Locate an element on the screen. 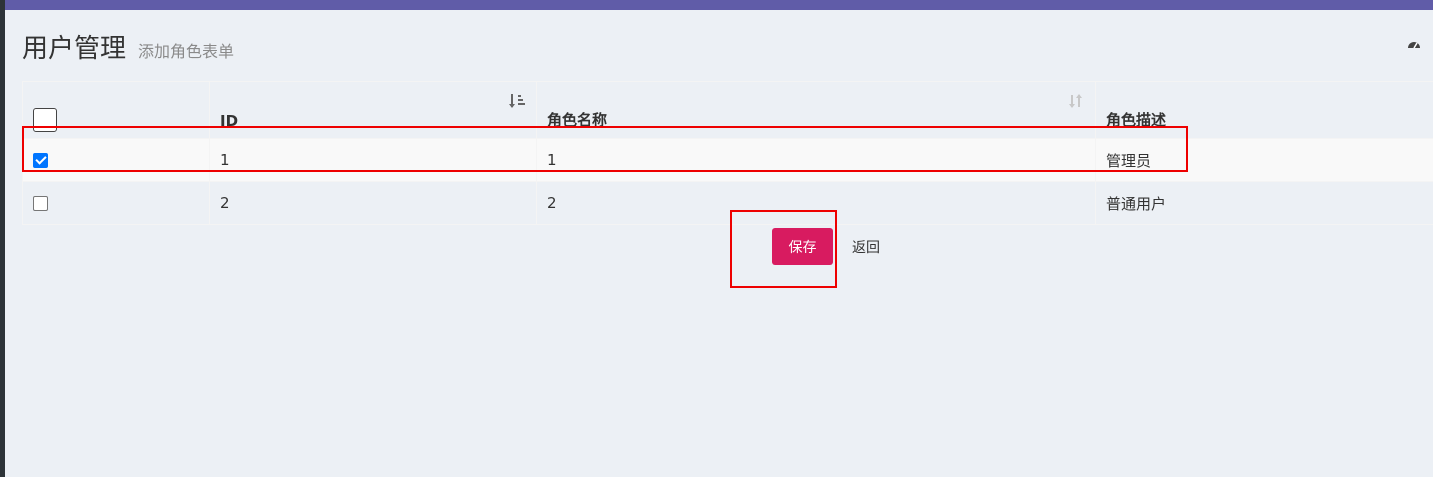 The height and width of the screenshot is (477, 1433). column-header-label: 角色名称 is located at coordinates (577, 120).